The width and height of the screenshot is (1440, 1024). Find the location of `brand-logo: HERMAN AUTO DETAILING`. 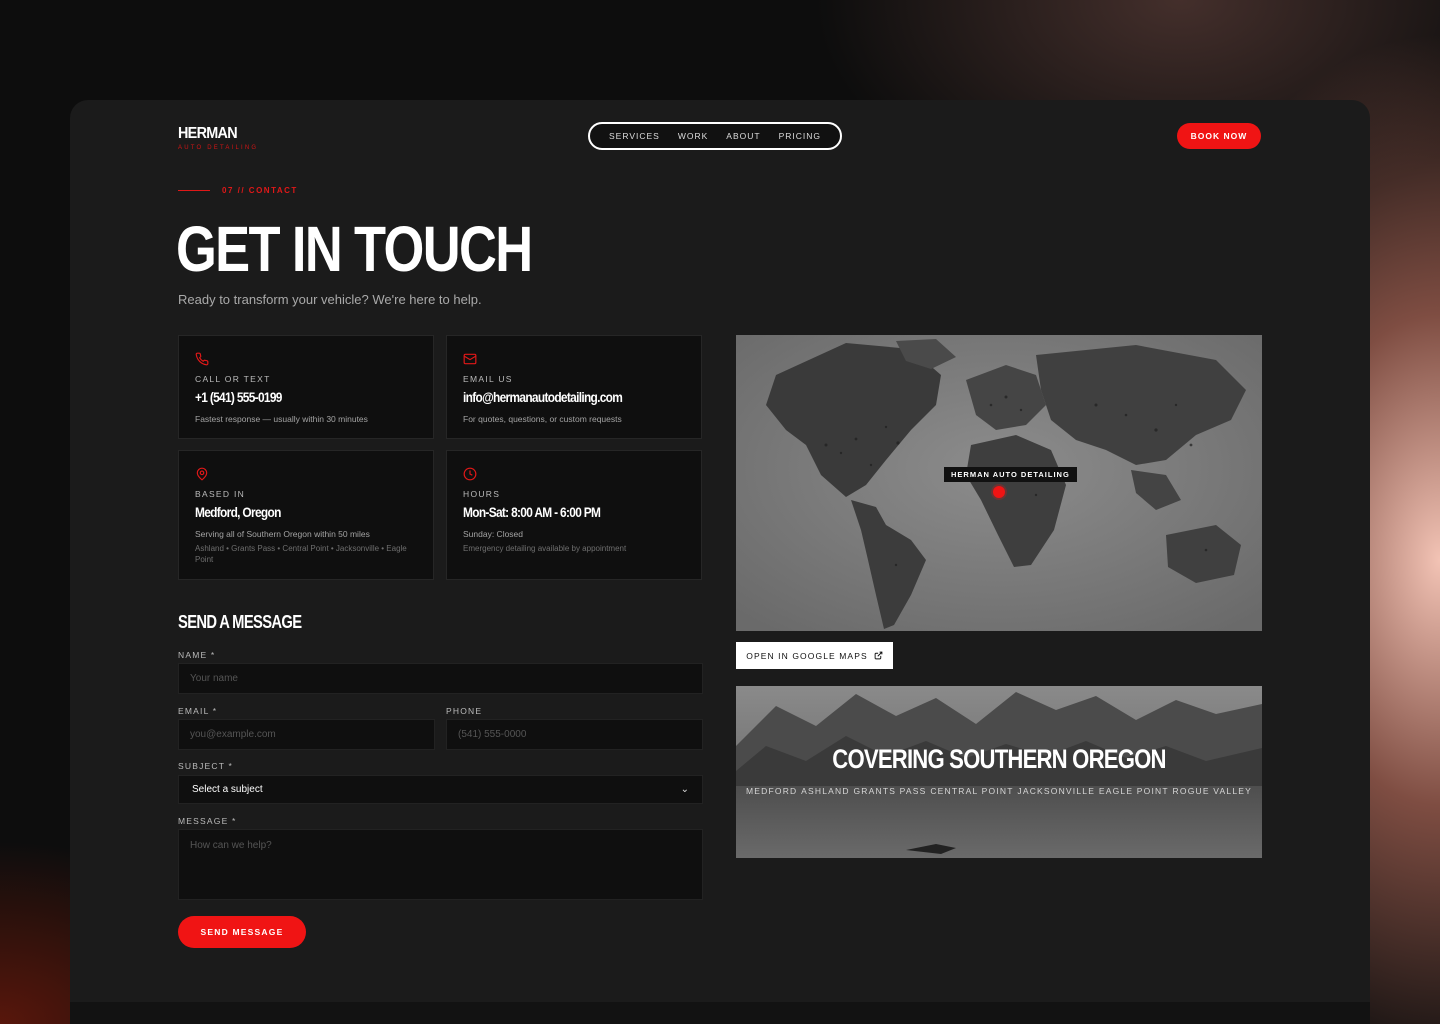

brand-logo: HERMAN AUTO DETAILING is located at coordinates (218, 138).